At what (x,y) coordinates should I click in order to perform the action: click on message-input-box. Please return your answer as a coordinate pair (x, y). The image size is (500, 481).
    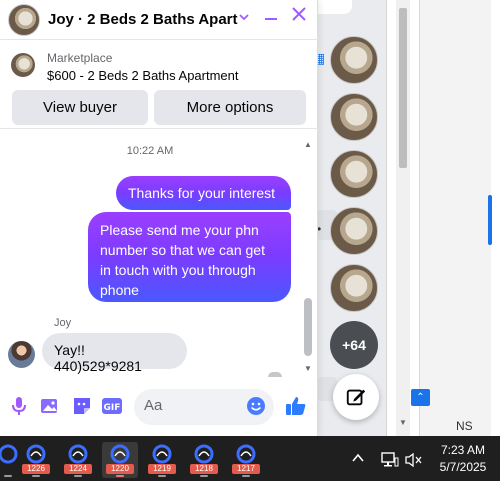
    Looking at the image, I should click on (204, 407).